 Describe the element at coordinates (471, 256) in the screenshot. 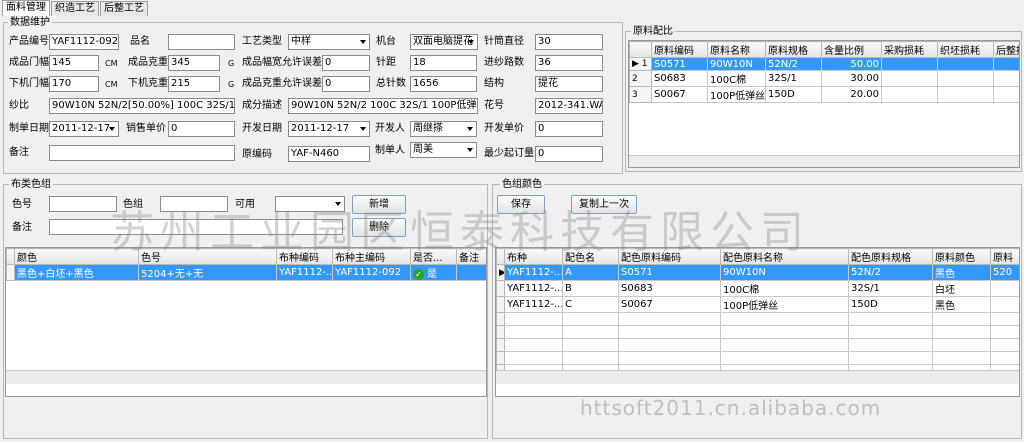

I see `col-header: 备注` at that location.